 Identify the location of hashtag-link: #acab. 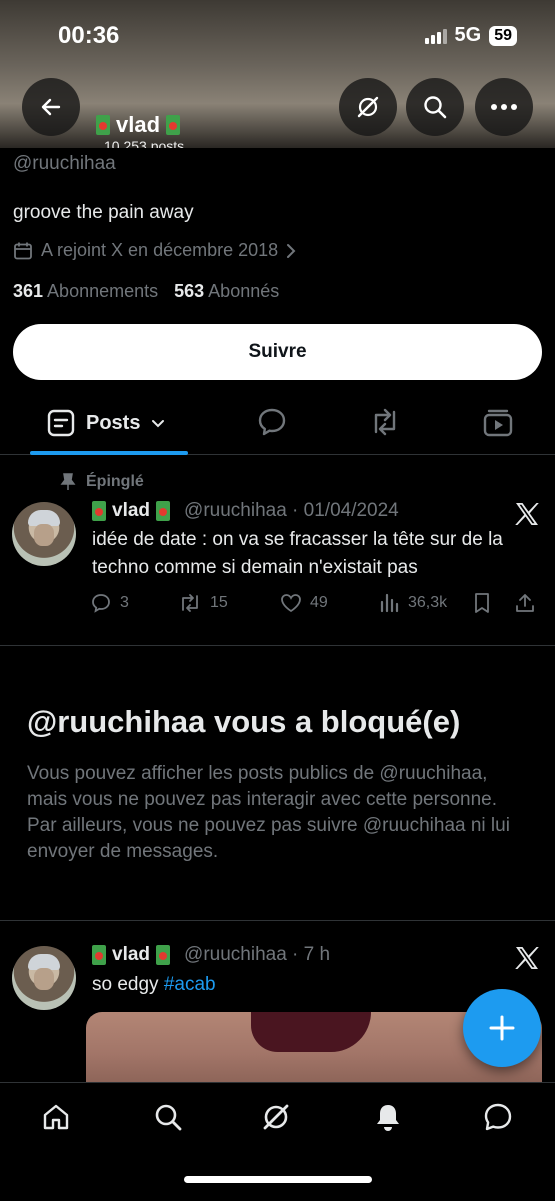
(190, 984).